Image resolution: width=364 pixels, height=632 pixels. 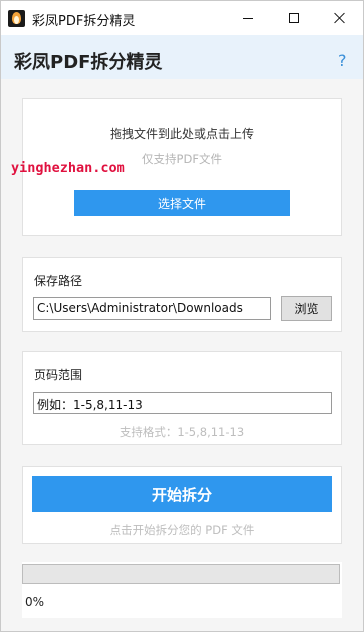 I want to click on browse-button: 浏览, so click(x=306, y=308).